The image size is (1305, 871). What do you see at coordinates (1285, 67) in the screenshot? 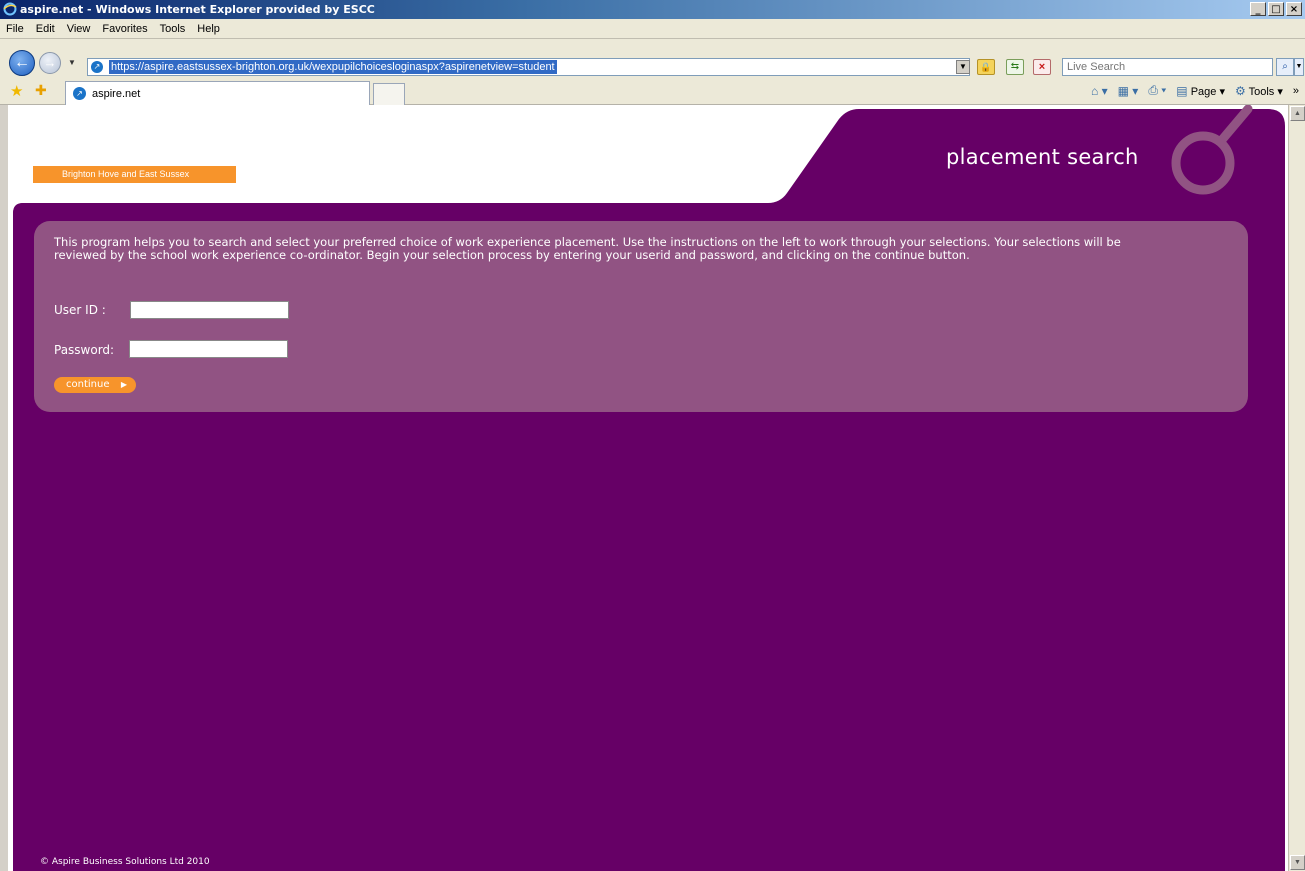
I see `search-icon: ⌕` at bounding box center [1285, 67].